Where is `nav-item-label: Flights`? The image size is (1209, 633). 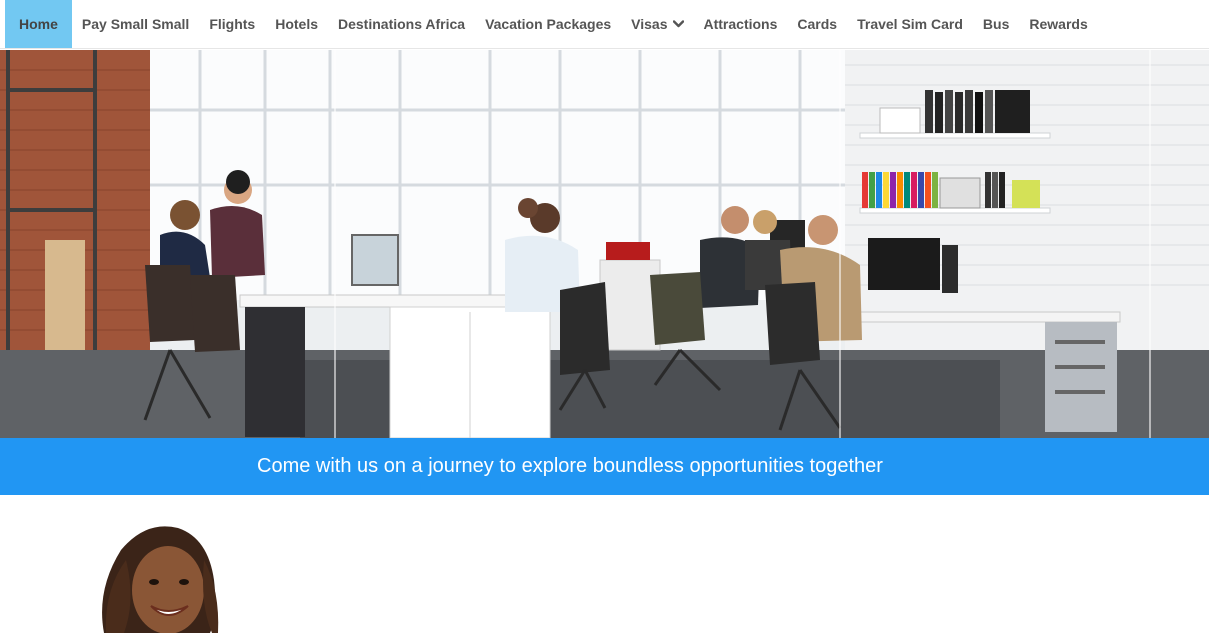 nav-item-label: Flights is located at coordinates (232, 24).